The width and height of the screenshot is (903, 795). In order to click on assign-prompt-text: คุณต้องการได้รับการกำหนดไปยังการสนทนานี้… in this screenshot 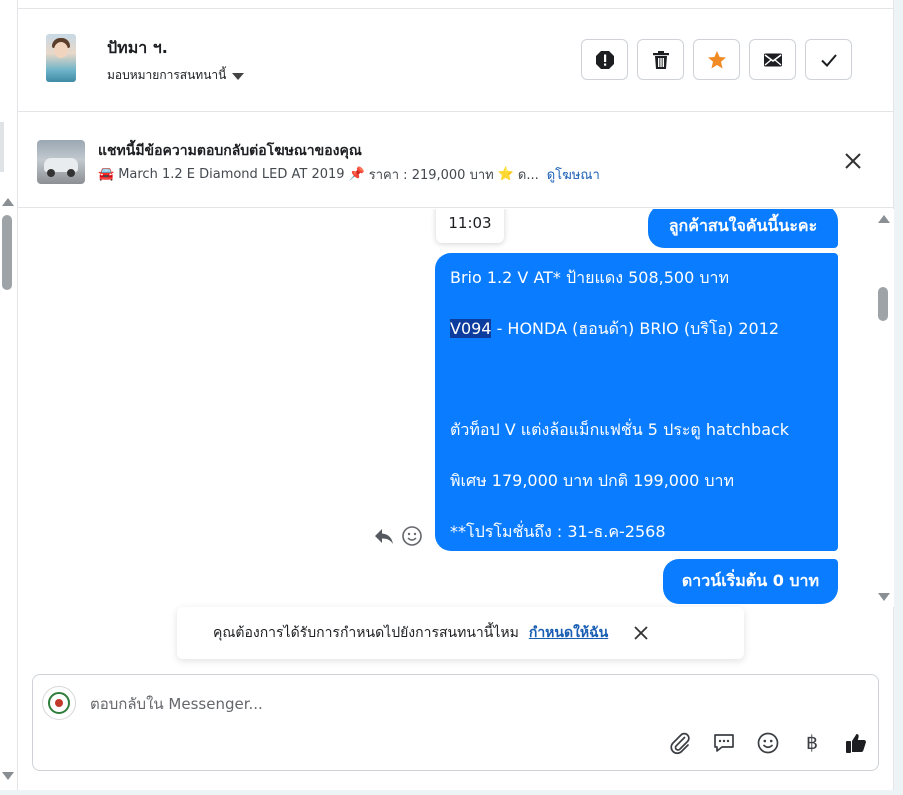, I will do `click(366, 633)`.